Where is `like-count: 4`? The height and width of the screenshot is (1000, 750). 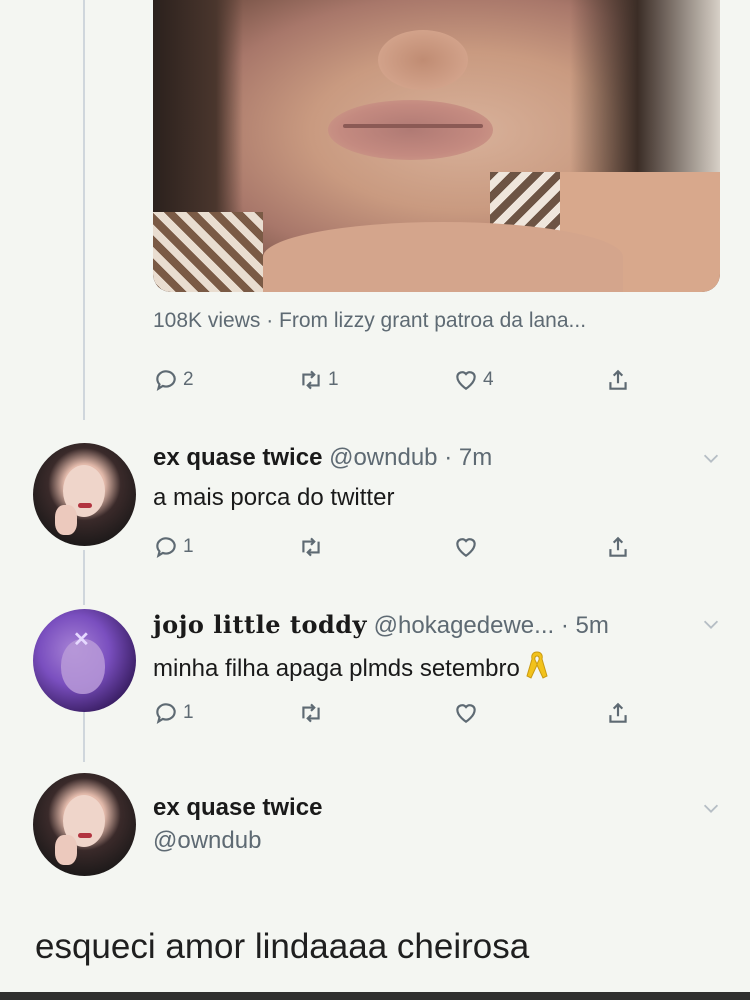
like-count: 4 is located at coordinates (488, 379).